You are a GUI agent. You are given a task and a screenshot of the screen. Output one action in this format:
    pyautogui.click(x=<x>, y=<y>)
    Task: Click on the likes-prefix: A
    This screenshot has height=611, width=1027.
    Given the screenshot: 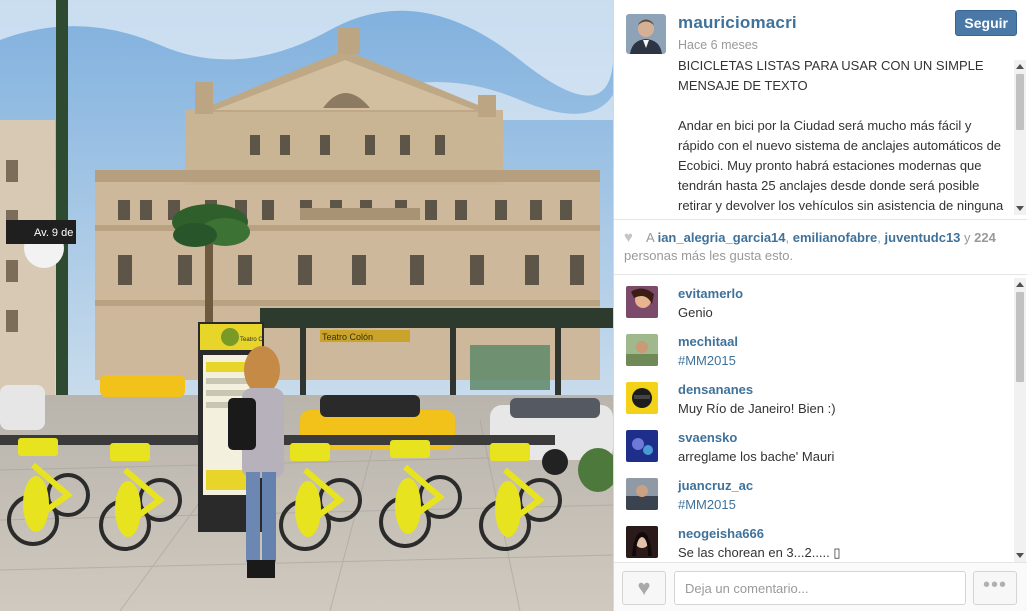 What is the action you would take?
    pyautogui.click(x=650, y=237)
    